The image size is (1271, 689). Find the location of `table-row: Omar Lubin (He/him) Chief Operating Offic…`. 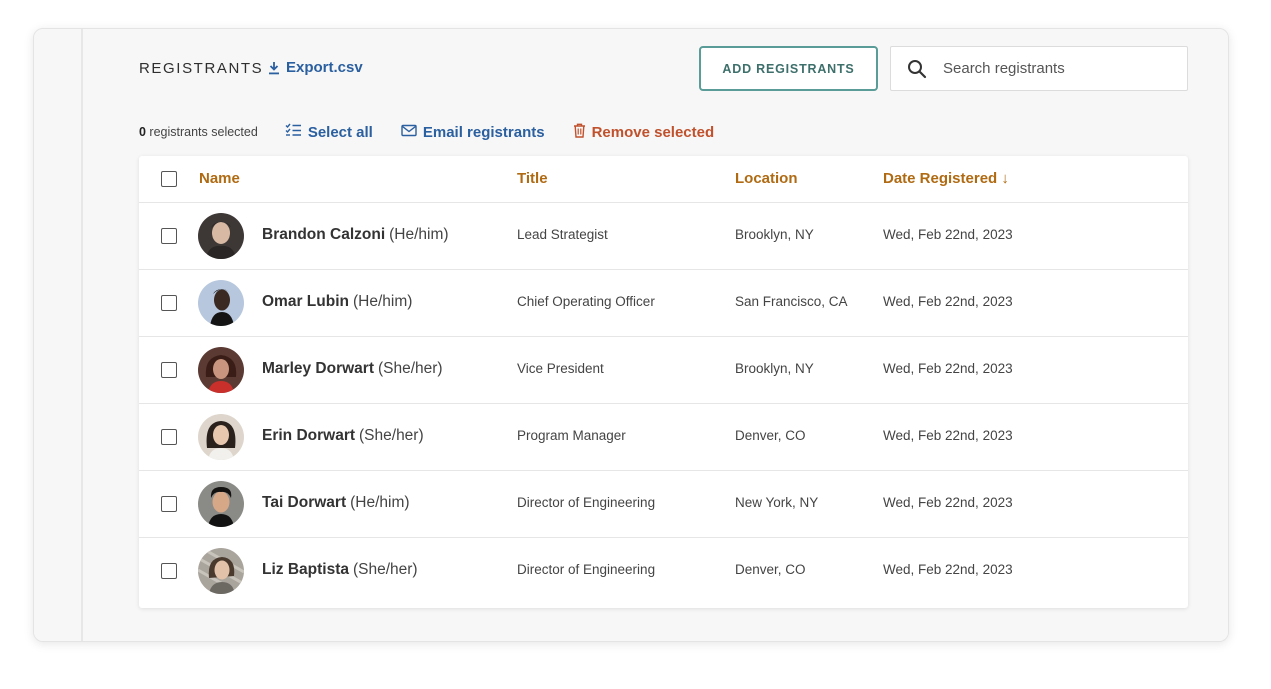

table-row: Omar Lubin (He/him) Chief Operating Offic… is located at coordinates (663, 303).